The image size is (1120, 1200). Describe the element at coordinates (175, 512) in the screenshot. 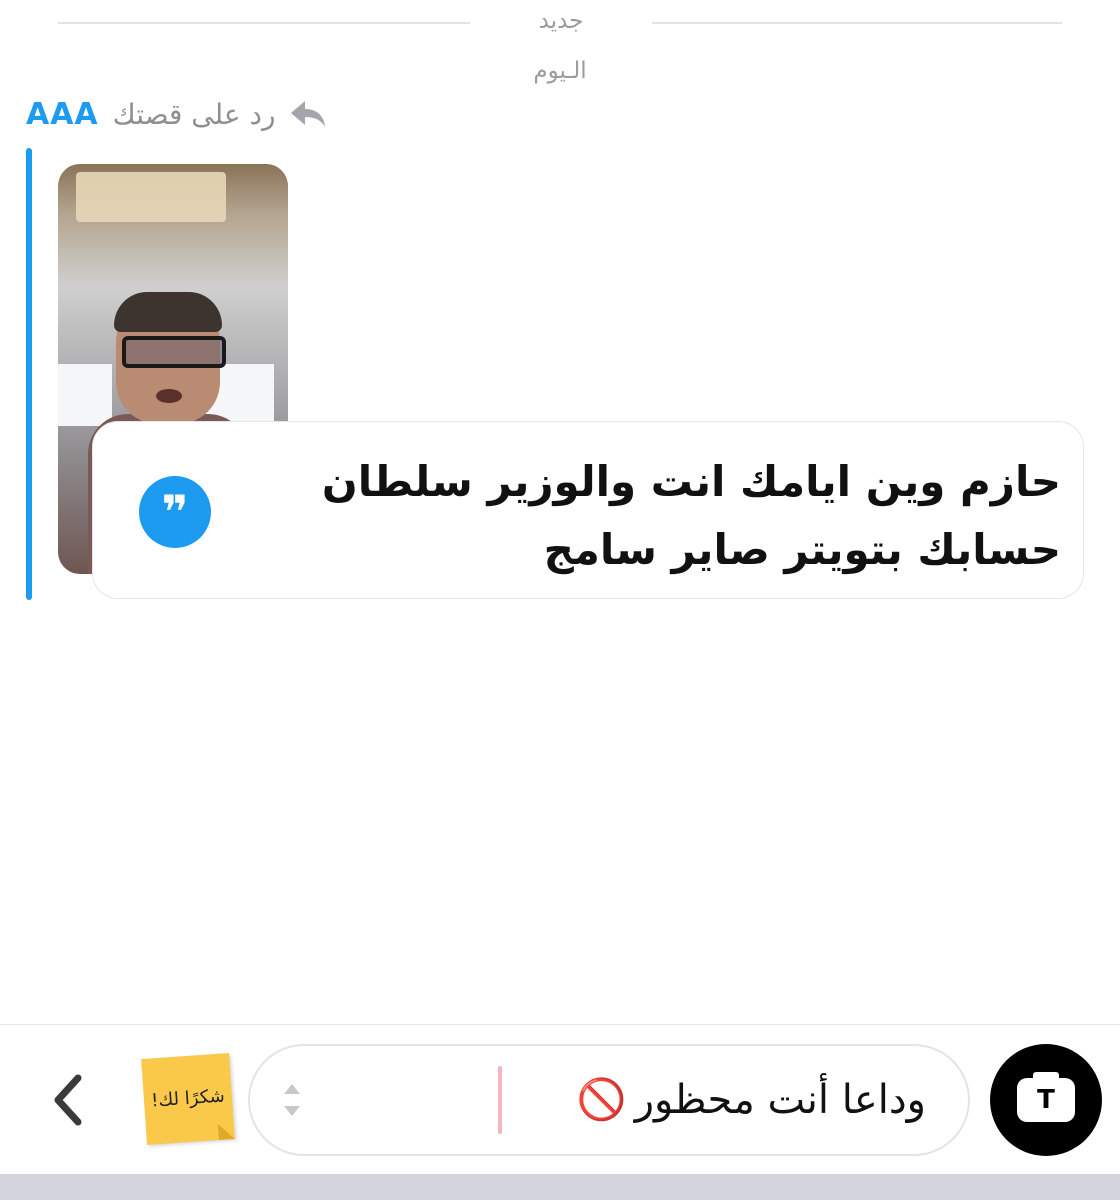

I see `quote-icon: ❞` at that location.